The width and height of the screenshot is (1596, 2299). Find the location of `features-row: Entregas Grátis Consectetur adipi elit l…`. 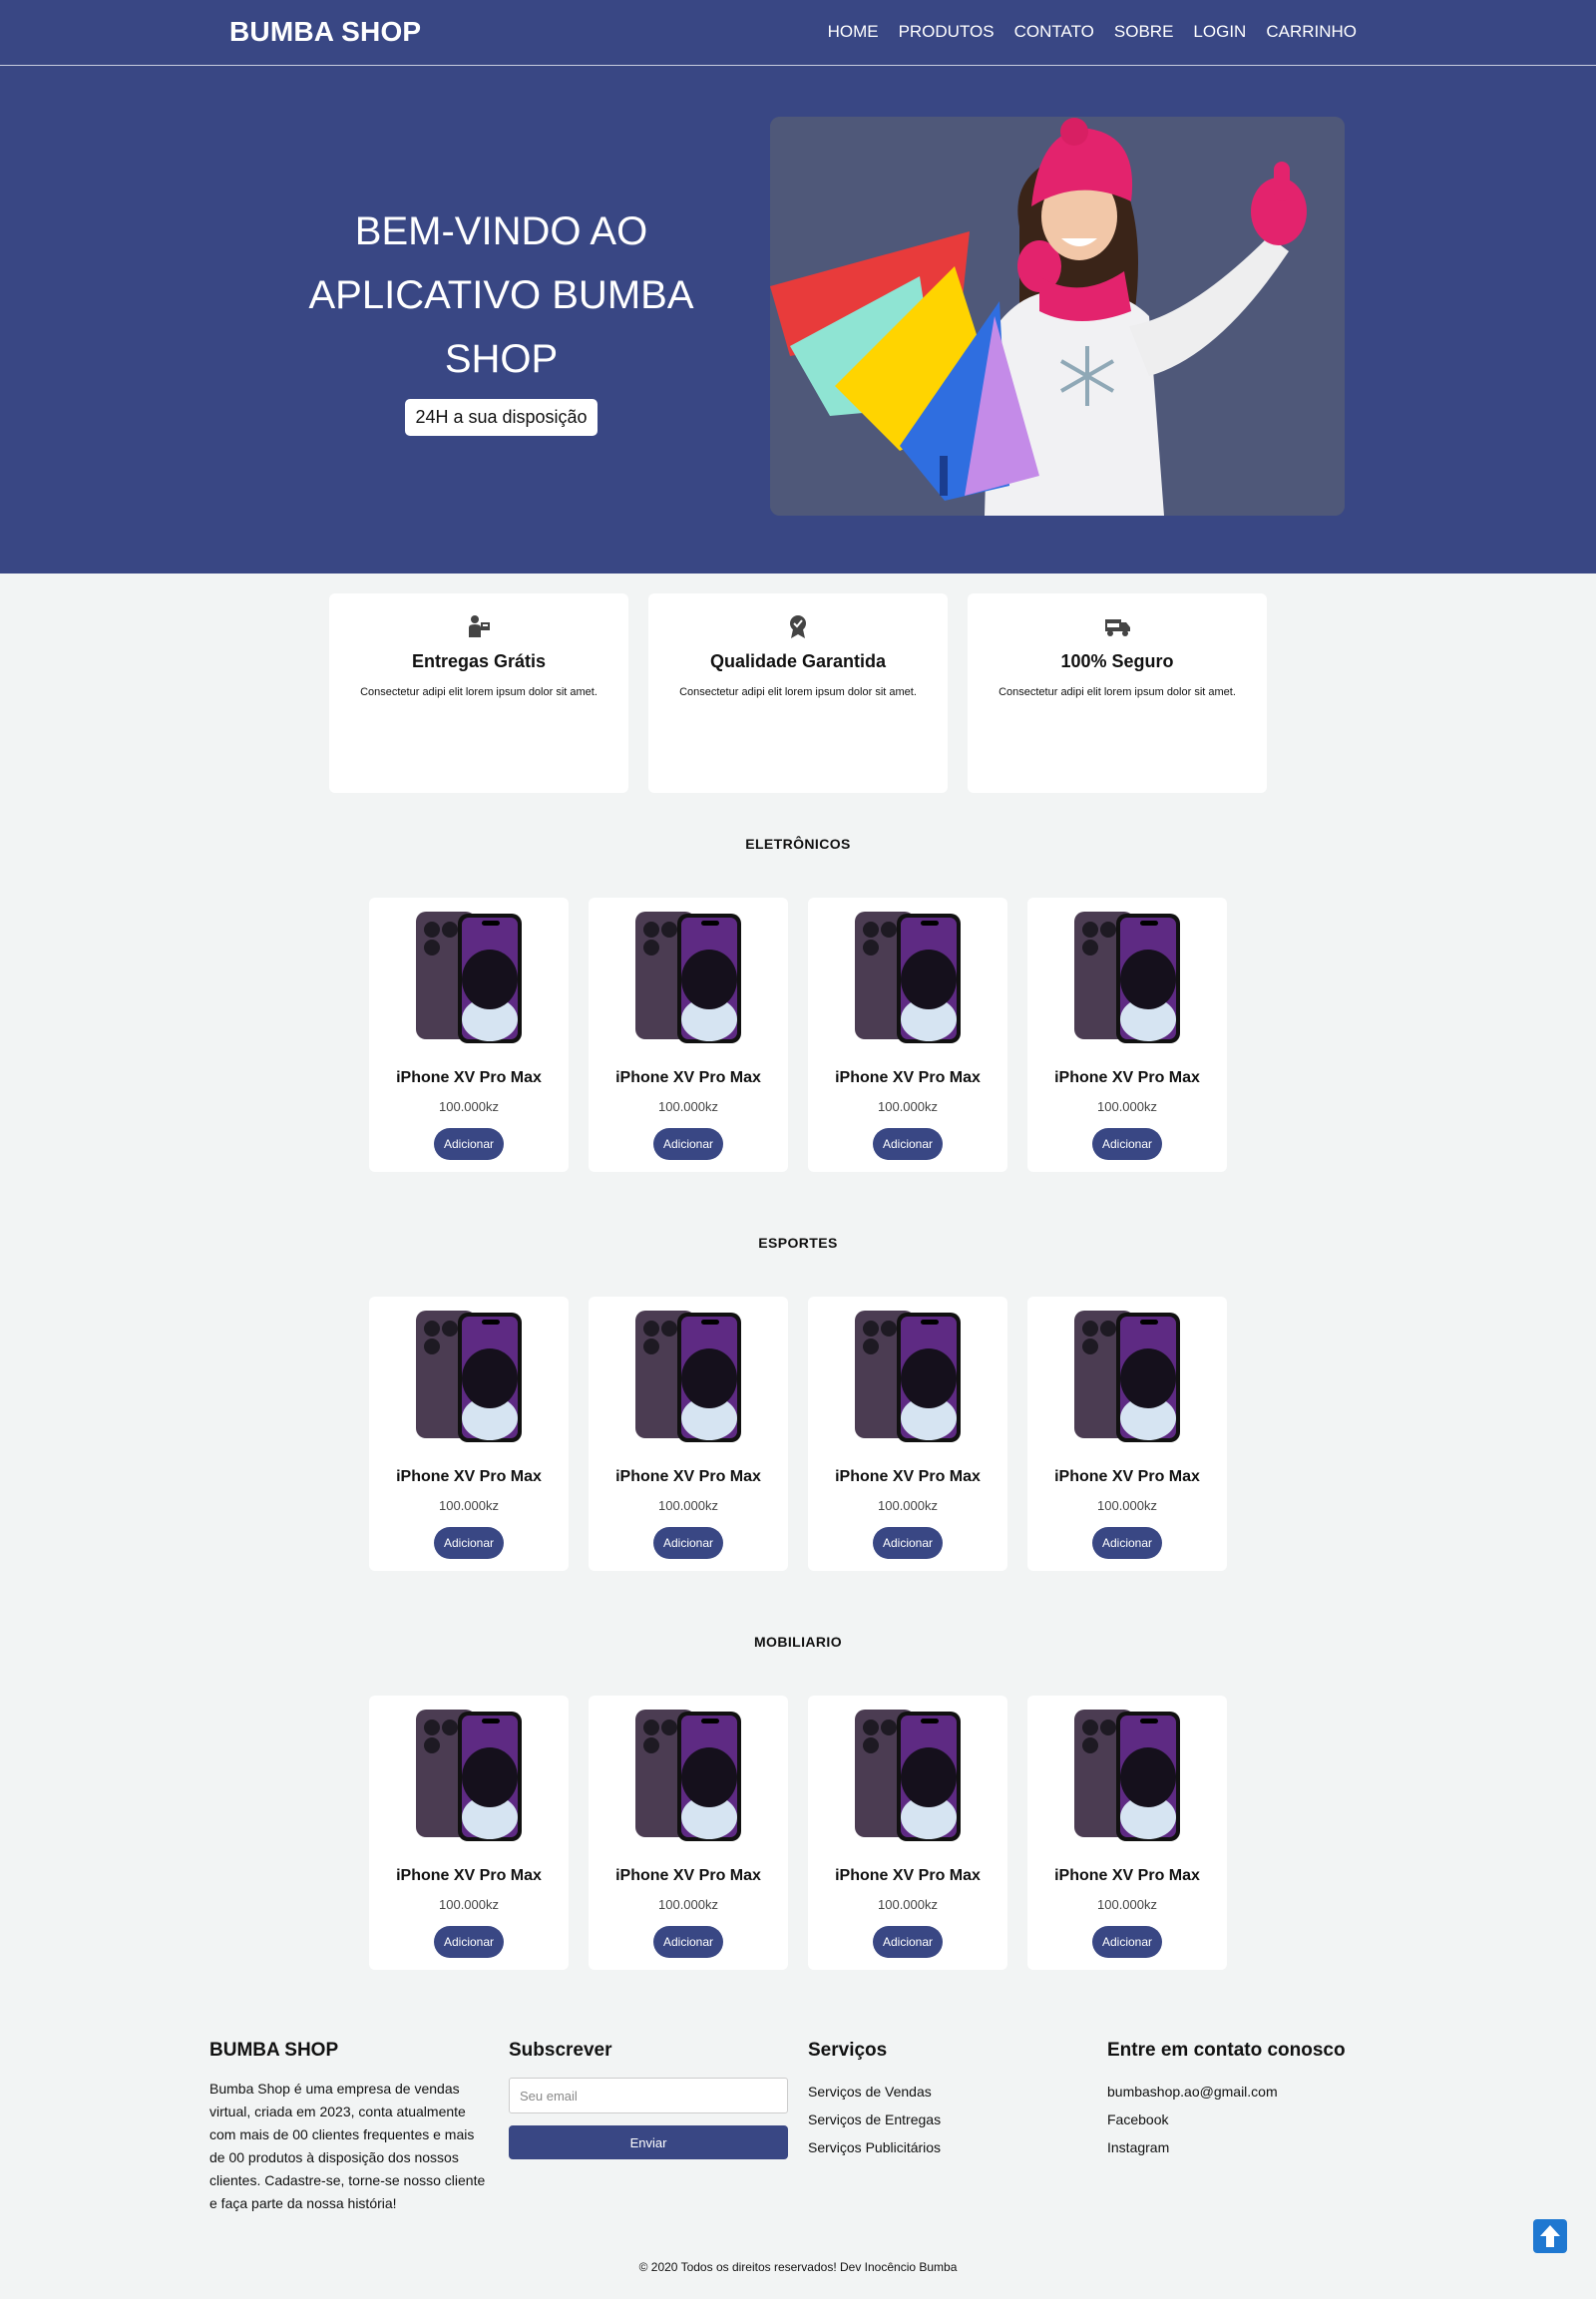

features-row: Entregas Grátis Consectetur adipi elit l… is located at coordinates (798, 693).